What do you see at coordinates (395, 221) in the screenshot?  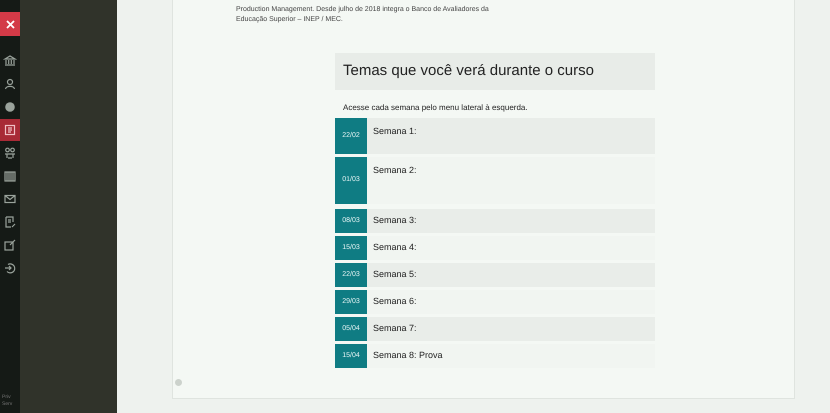 I see `week-label: Semana 3:` at bounding box center [395, 221].